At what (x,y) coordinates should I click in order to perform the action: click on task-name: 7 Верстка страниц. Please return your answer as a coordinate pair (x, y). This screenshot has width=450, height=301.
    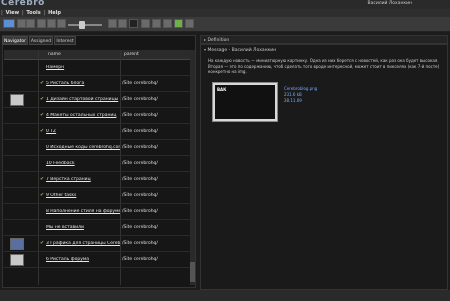
    Looking at the image, I should click on (83, 179).